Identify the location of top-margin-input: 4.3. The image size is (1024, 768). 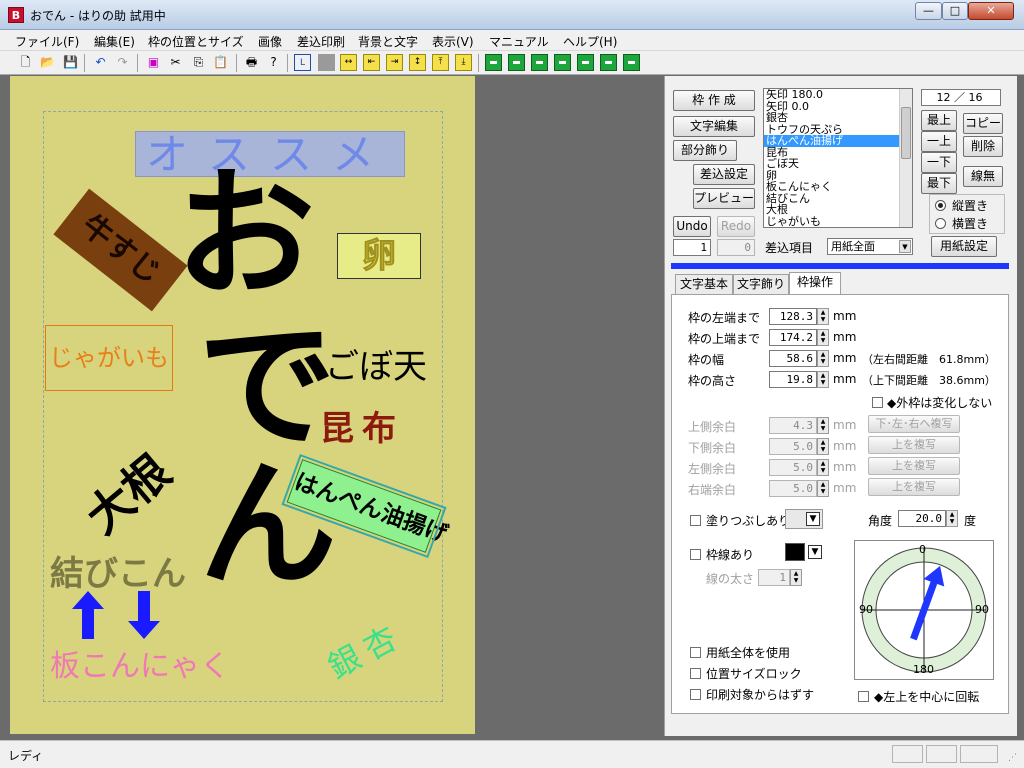
(793, 425).